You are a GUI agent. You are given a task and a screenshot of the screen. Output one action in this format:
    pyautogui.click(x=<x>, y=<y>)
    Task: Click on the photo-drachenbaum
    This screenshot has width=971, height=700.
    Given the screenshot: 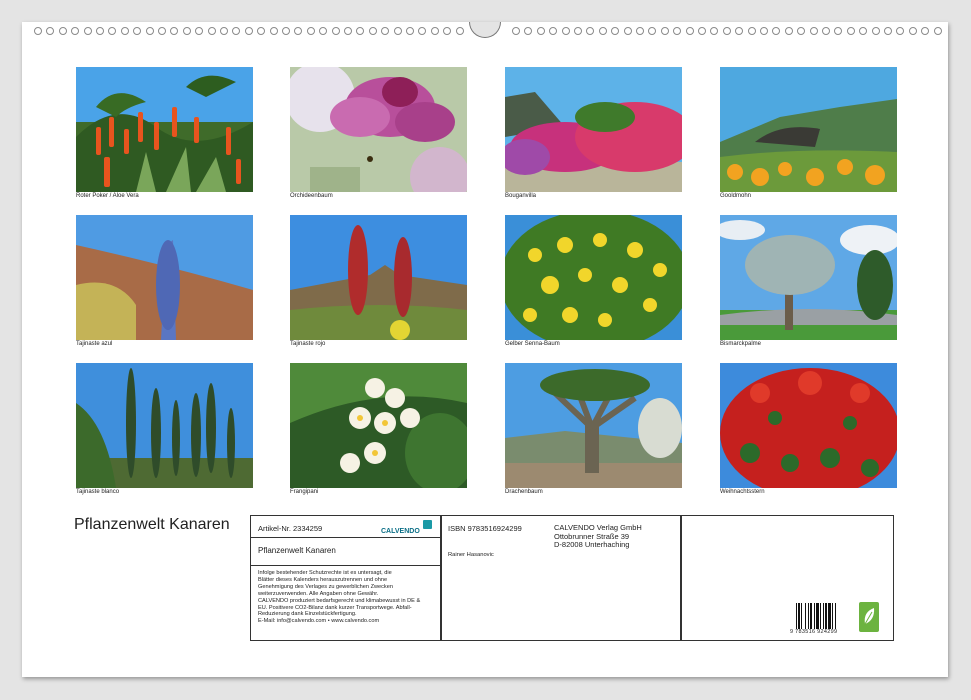 What is the action you would take?
    pyautogui.click(x=593, y=425)
    